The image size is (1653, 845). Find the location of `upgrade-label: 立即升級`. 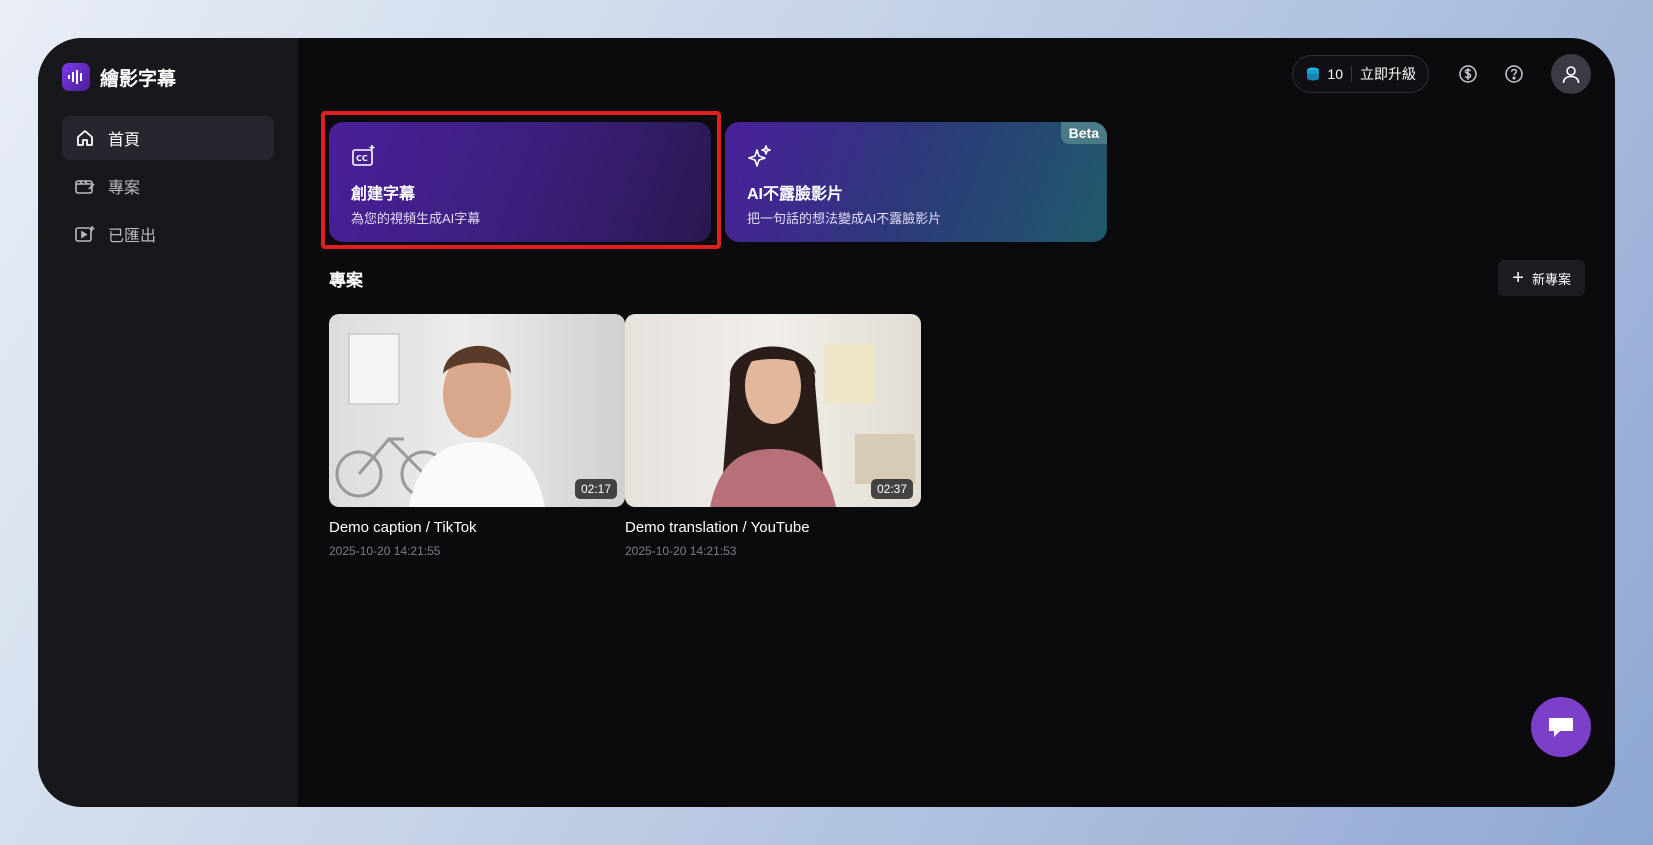

upgrade-label: 立即升級 is located at coordinates (1388, 74).